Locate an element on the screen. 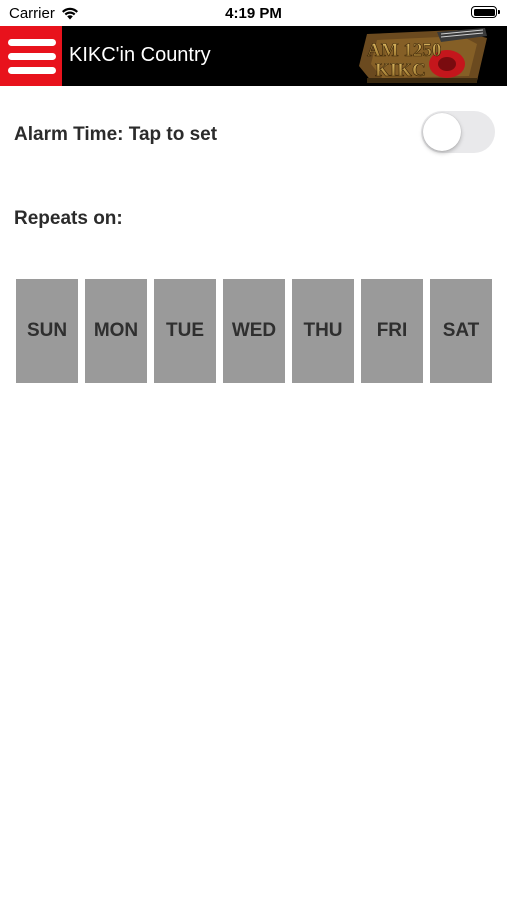  day-button-mon: MON is located at coordinates (116, 331).